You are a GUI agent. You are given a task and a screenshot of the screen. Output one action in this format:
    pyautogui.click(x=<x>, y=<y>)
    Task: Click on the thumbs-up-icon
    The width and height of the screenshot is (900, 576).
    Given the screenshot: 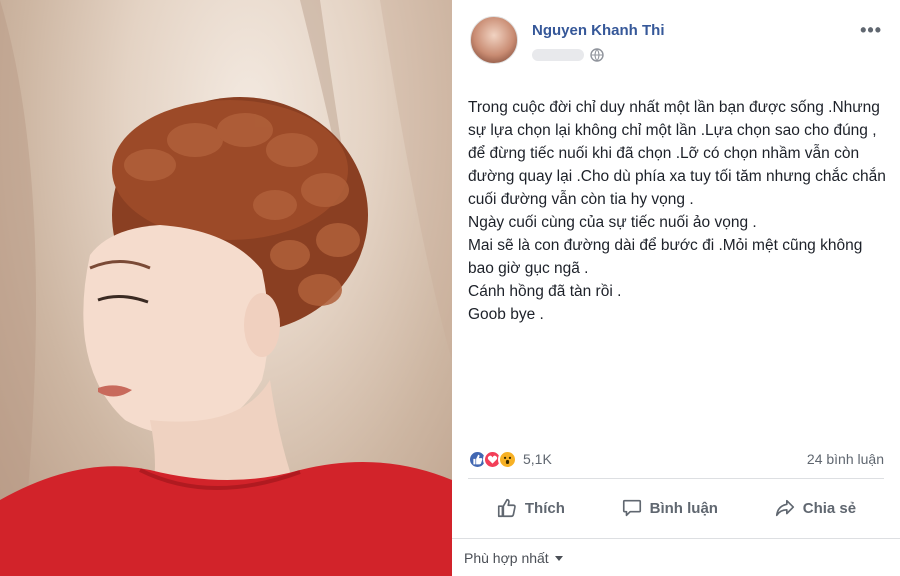 What is the action you would take?
    pyautogui.click(x=506, y=508)
    